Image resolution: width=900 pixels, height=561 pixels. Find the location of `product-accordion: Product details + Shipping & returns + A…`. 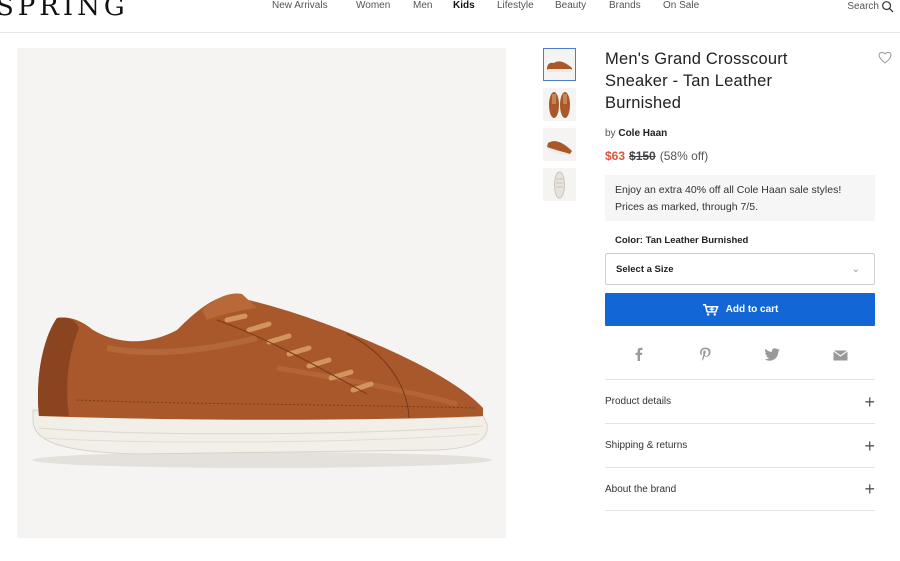

product-accordion: Product details + Shipping & returns + A… is located at coordinates (740, 445).